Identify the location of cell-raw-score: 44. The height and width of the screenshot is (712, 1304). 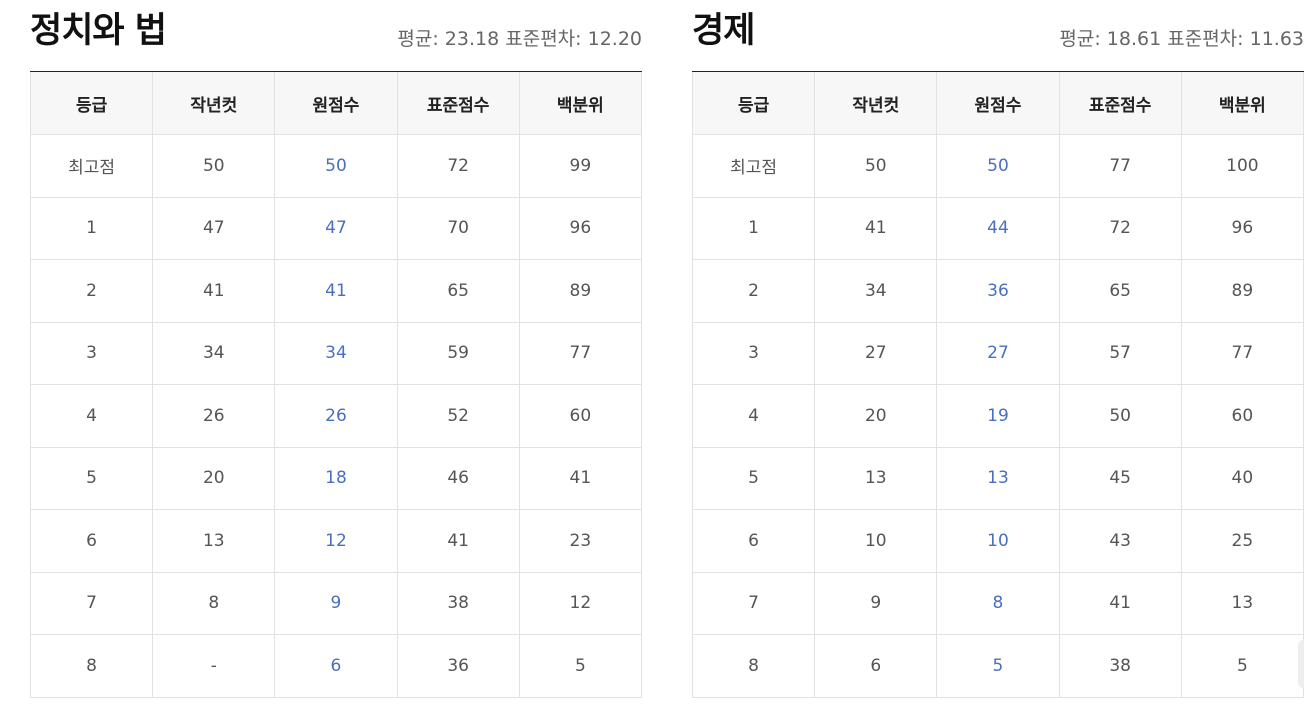
(998, 228).